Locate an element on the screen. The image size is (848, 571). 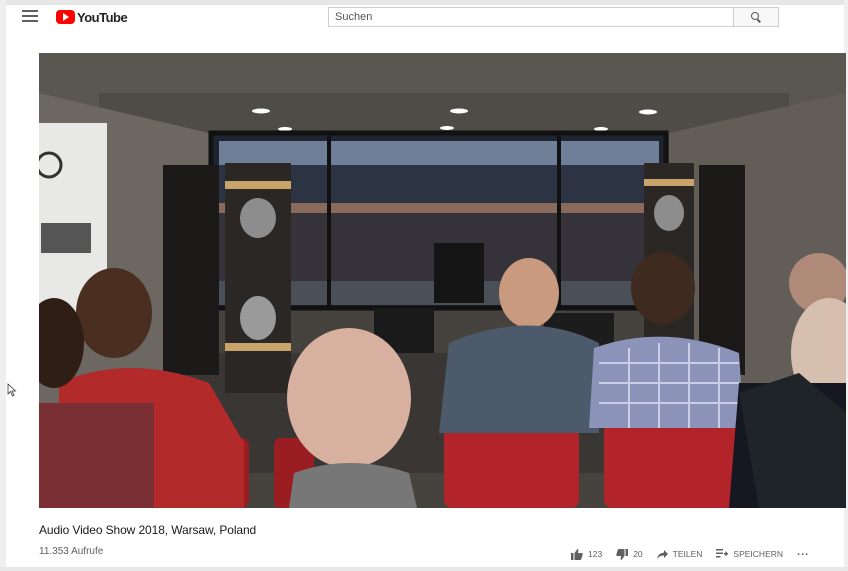
youtube-logo: YouTube is located at coordinates (92, 17).